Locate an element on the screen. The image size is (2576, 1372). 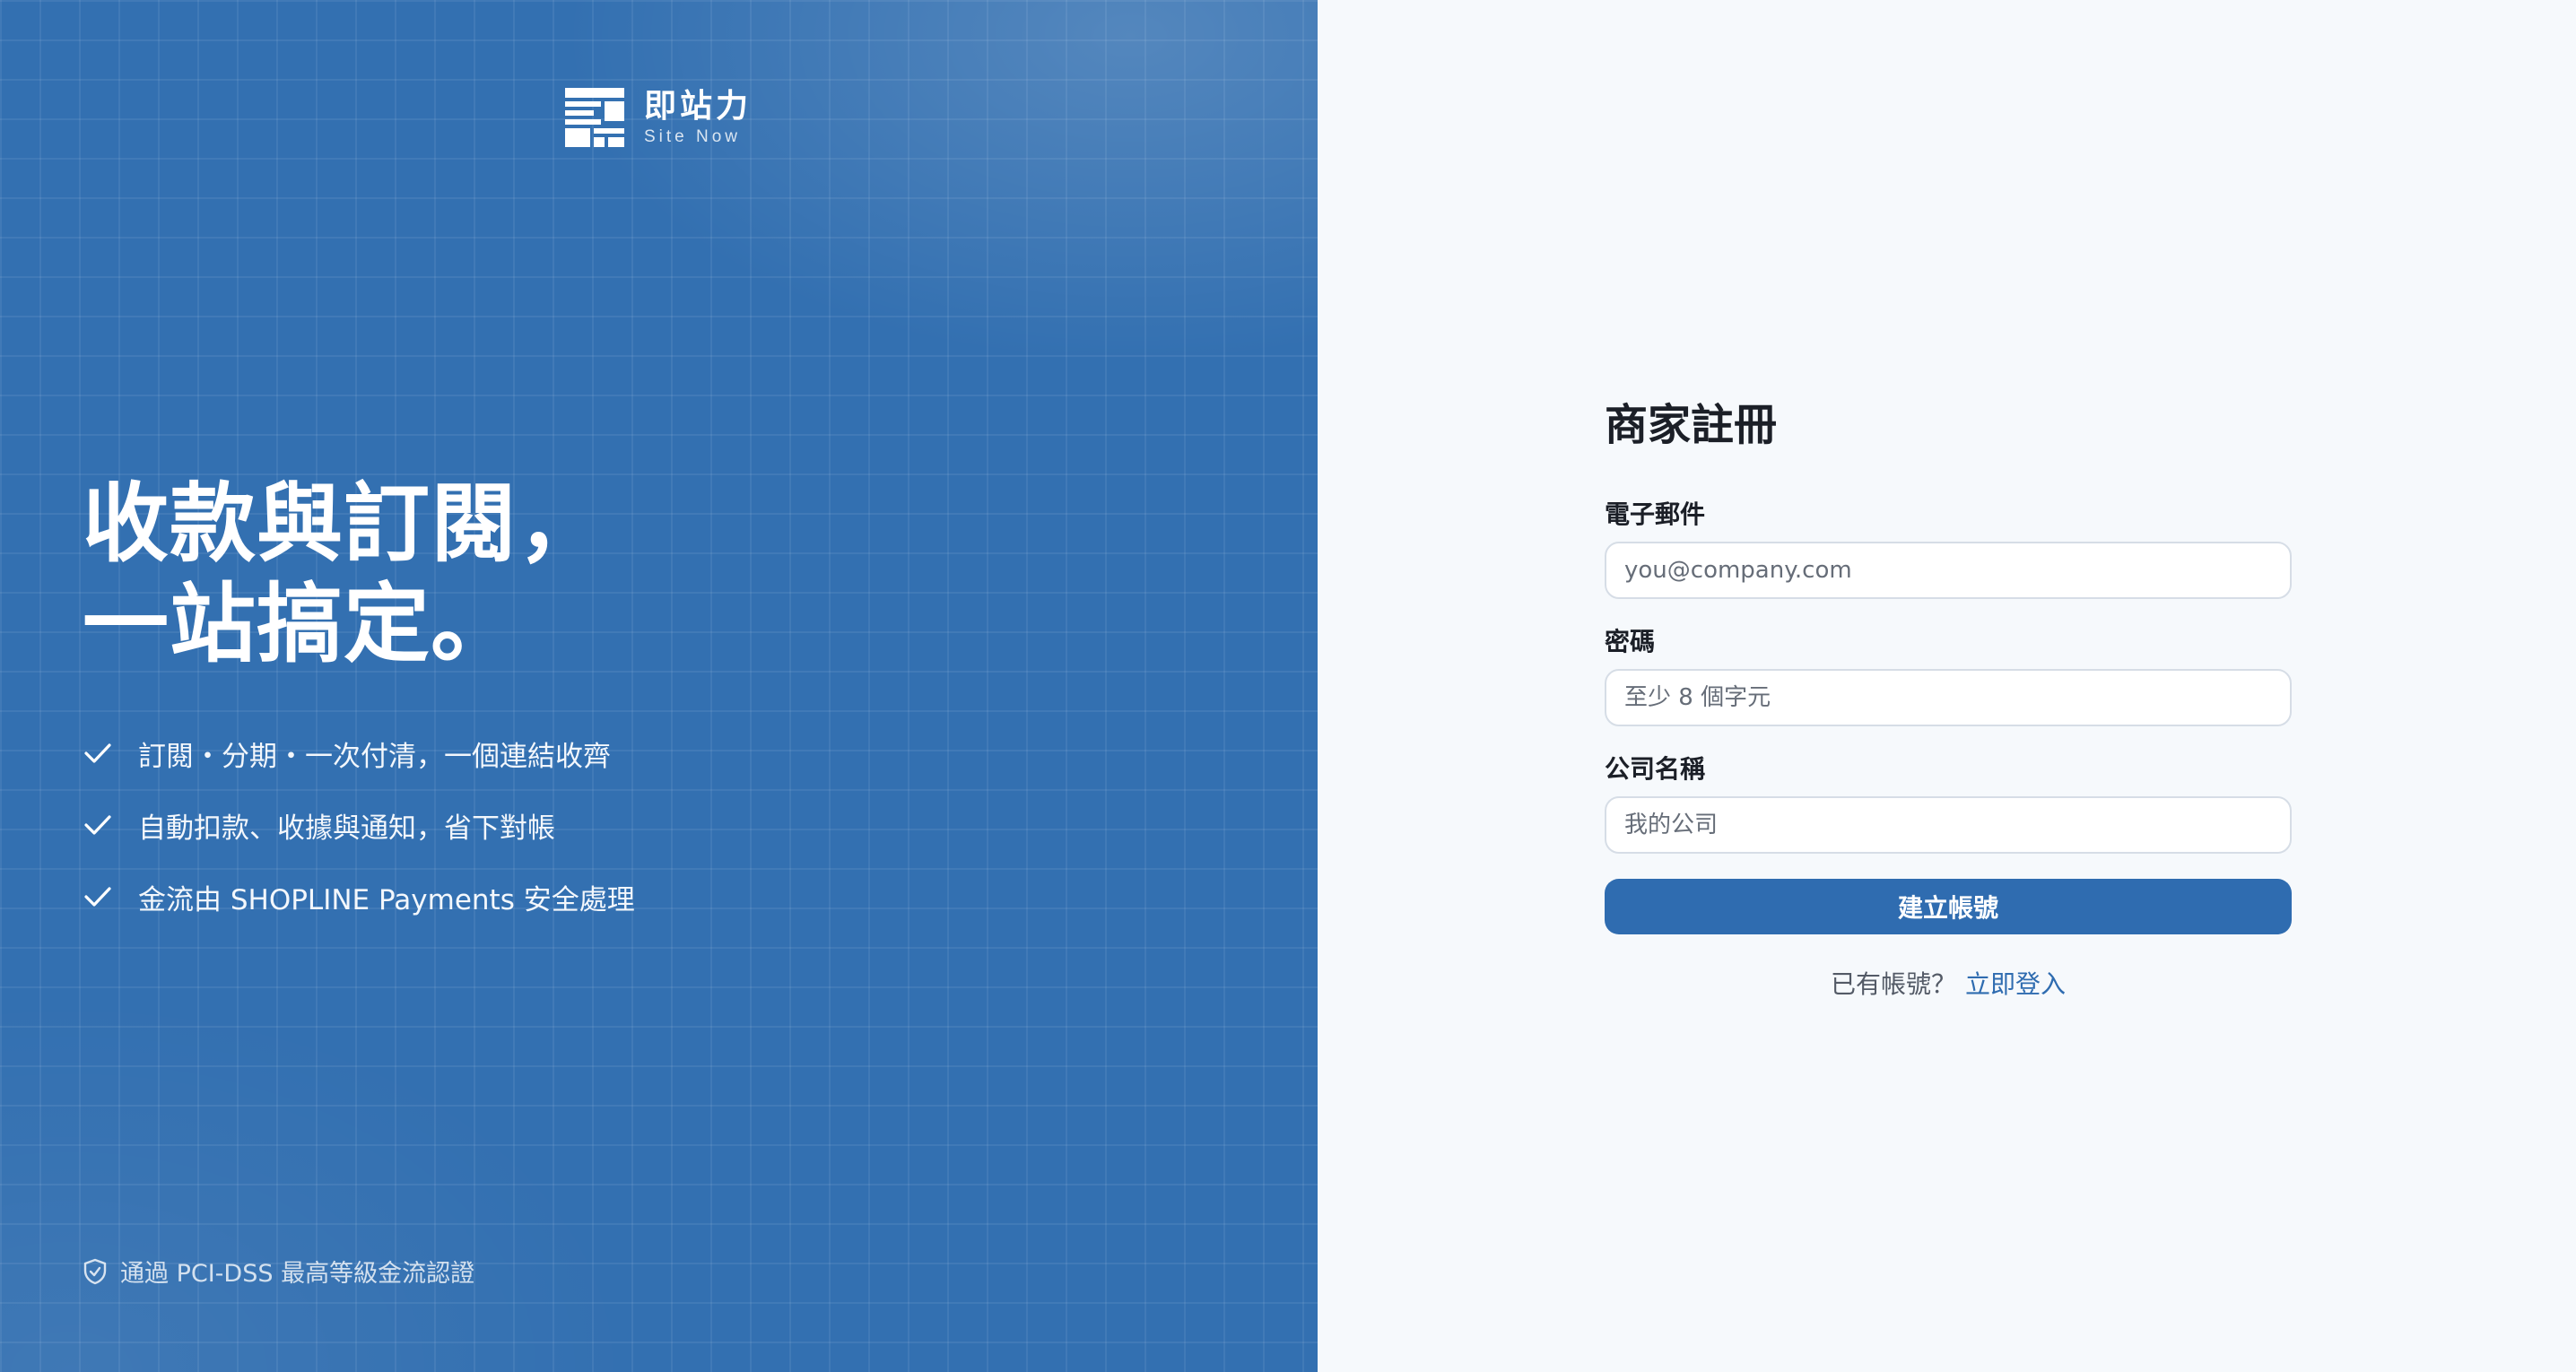
email-field-group: 電子郵件 is located at coordinates (1950, 548).